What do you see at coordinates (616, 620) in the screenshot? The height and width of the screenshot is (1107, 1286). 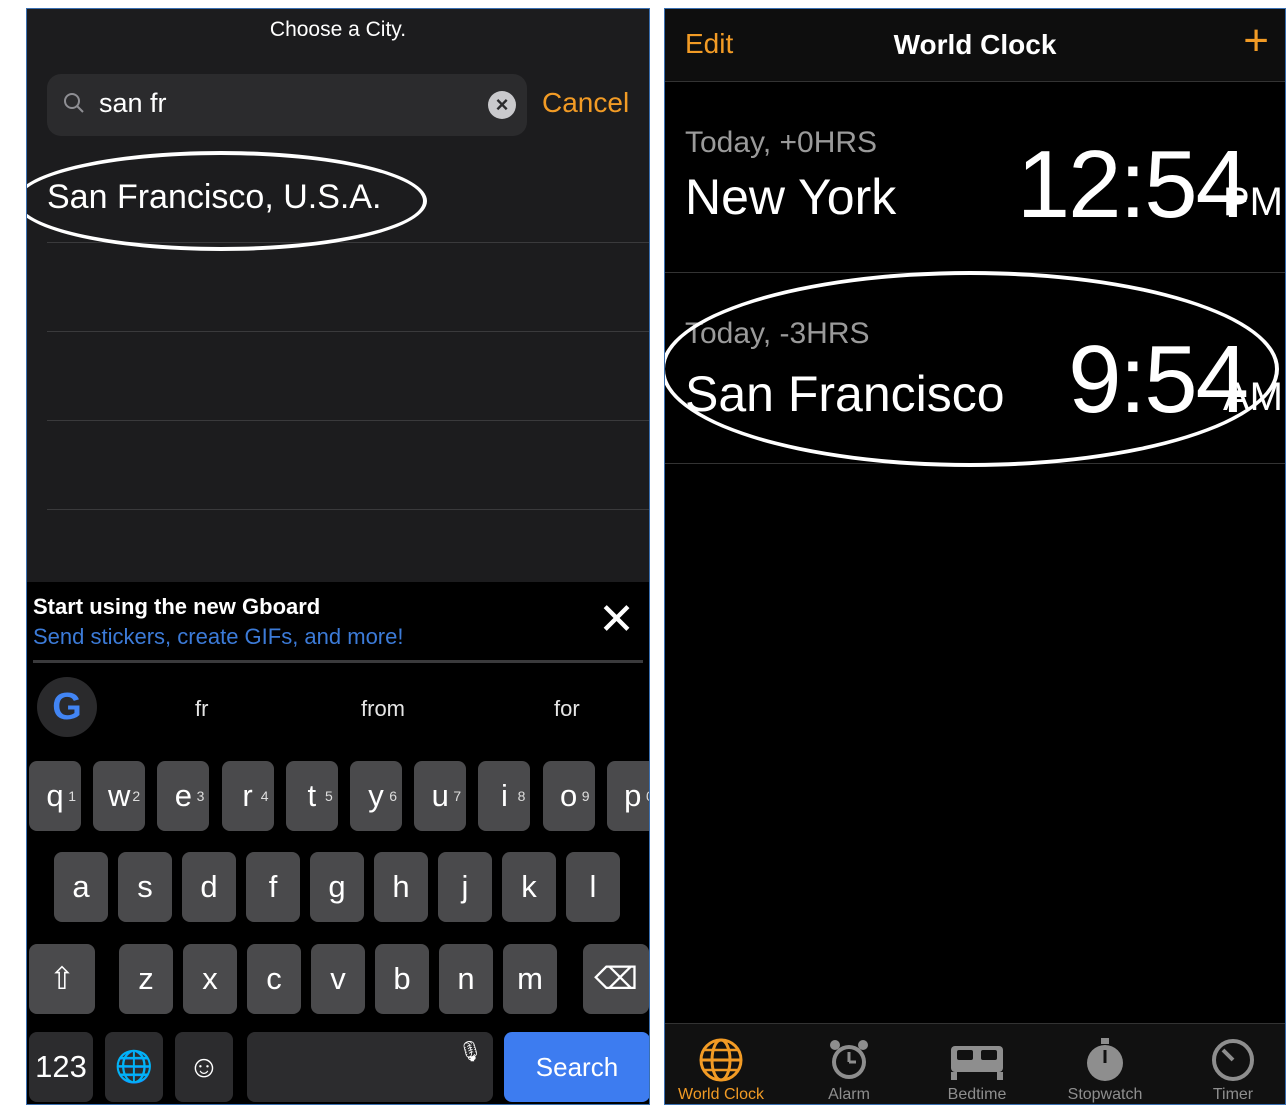 I see `close-icon: ✕` at bounding box center [616, 620].